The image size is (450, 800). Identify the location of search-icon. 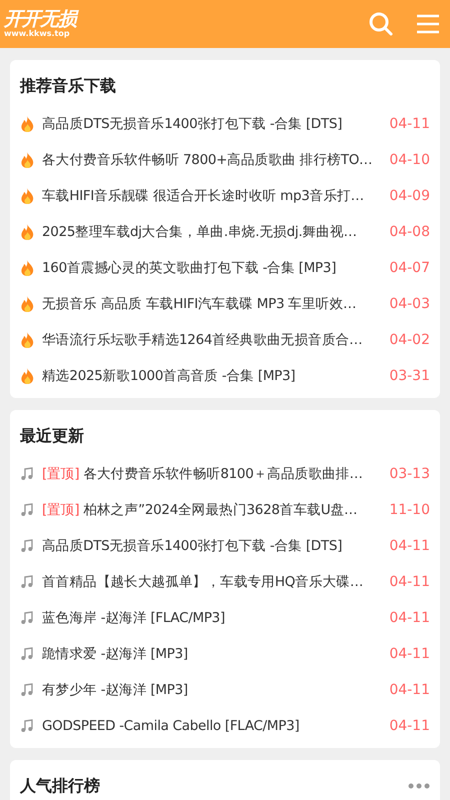
(381, 24).